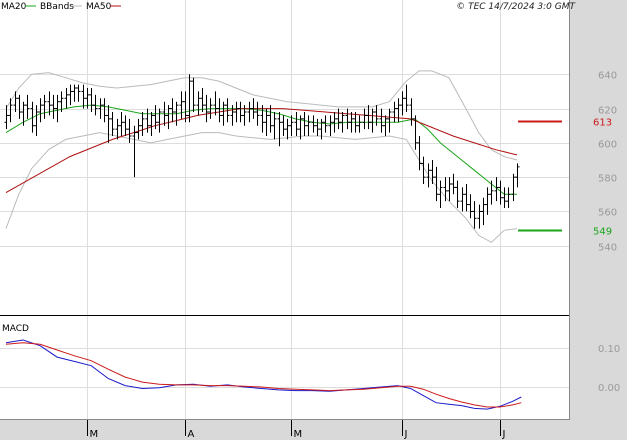 The width and height of the screenshot is (627, 444). Describe the element at coordinates (607, 213) in the screenshot. I see `price-tick-label: 560` at that location.